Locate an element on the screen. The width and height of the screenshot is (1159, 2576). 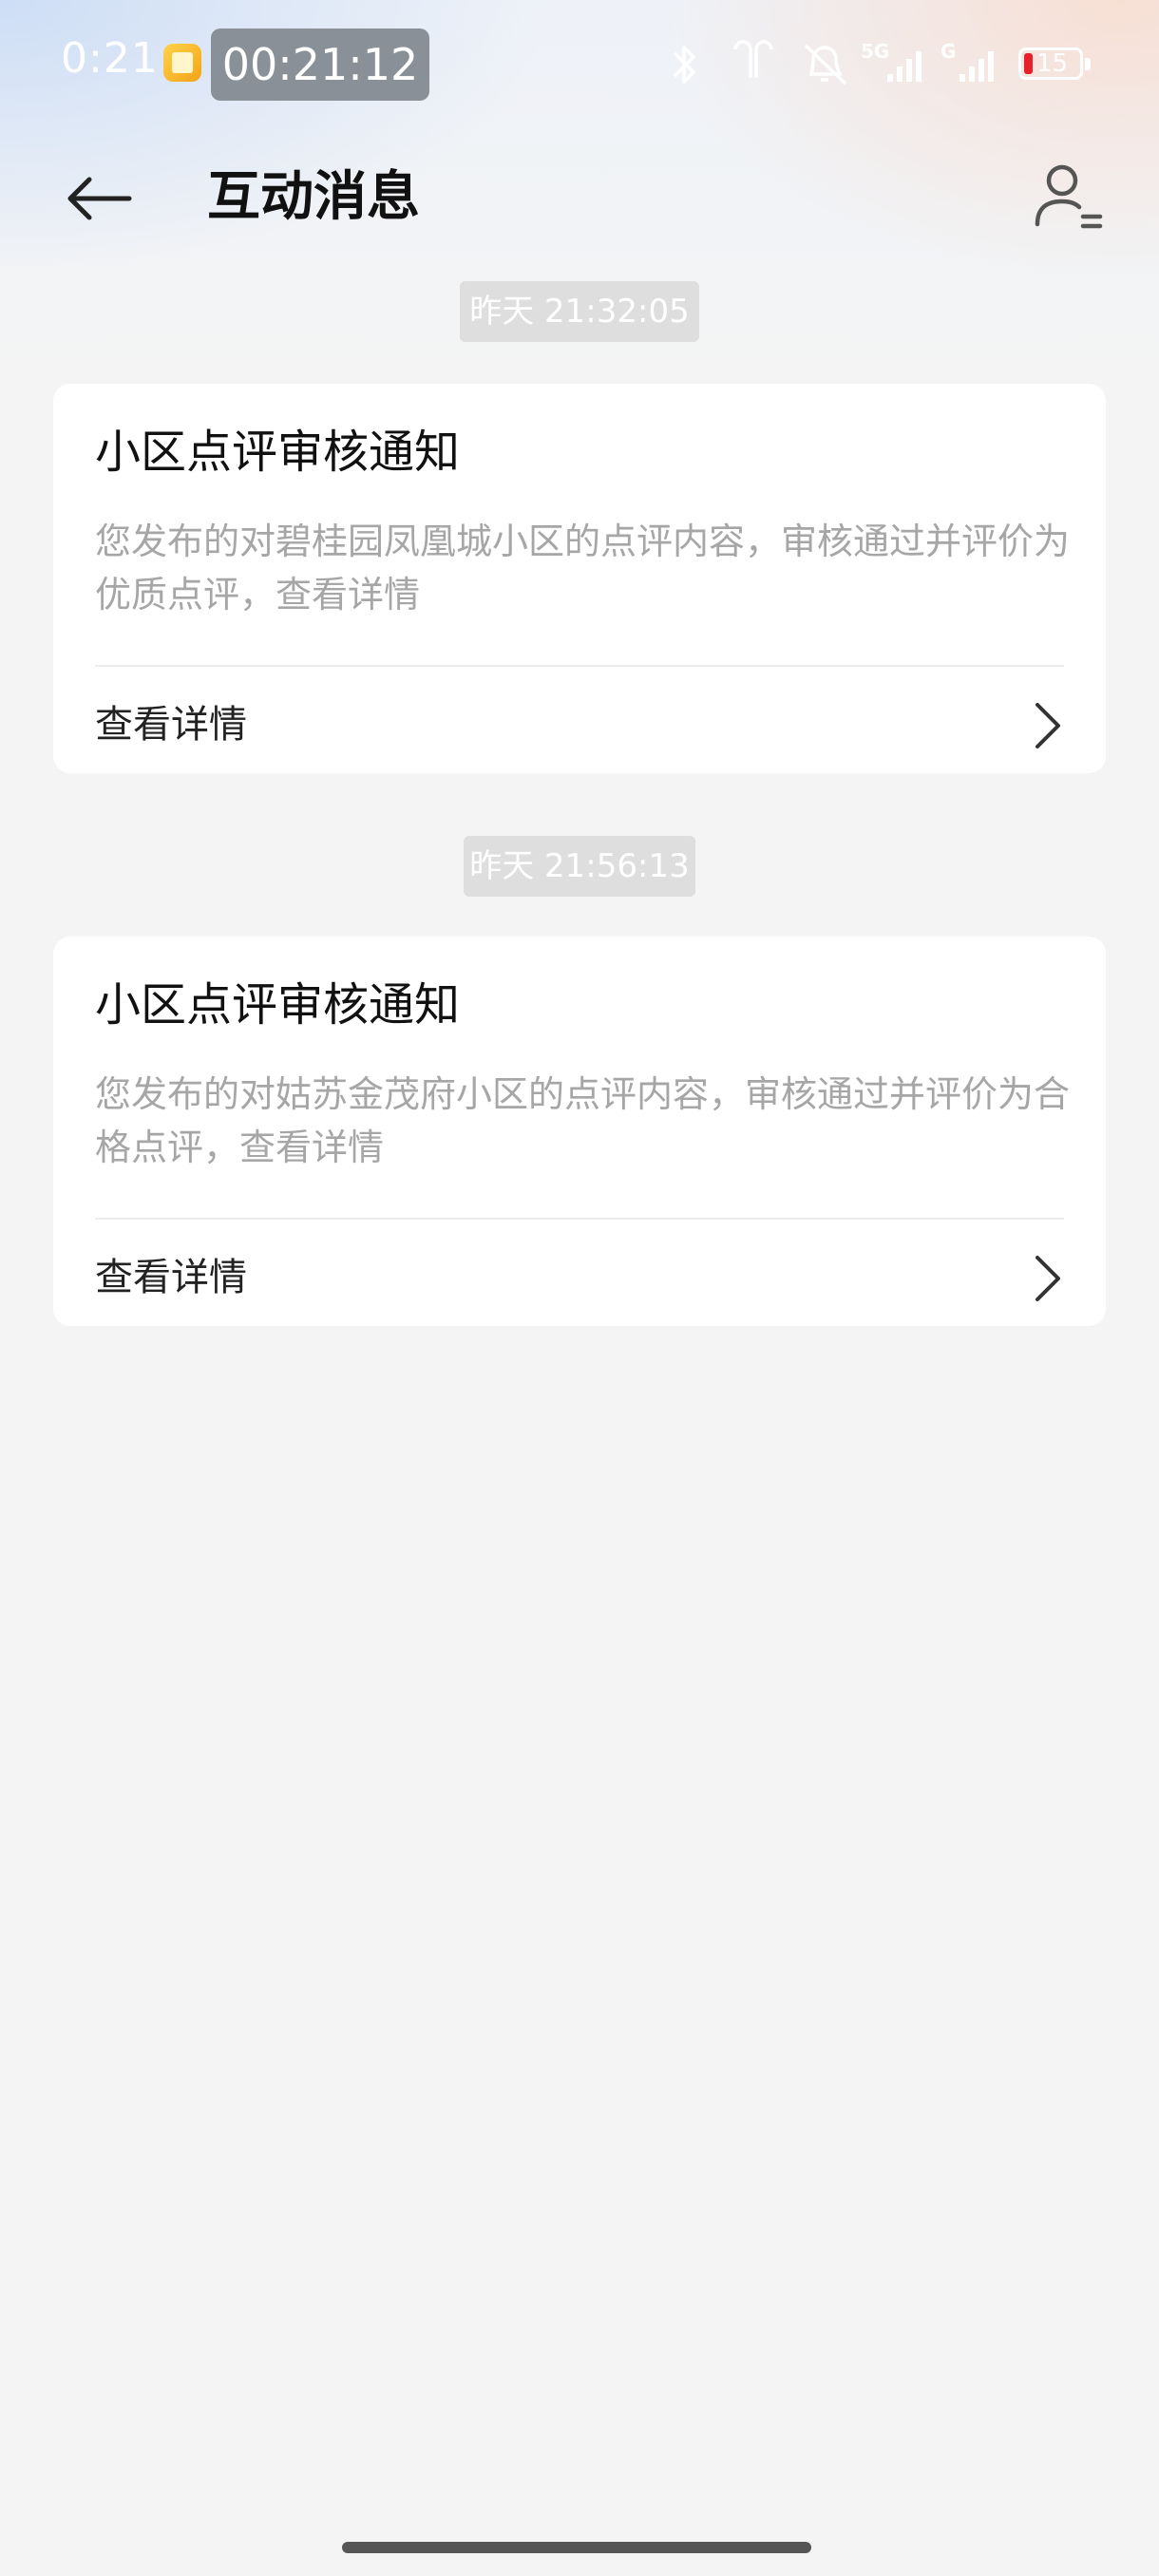
message-body: 您发布的对碧桂园凤凰城小区的点评内容，审核通过并评价为优质点评，查看详情 is located at coordinates (583, 568).